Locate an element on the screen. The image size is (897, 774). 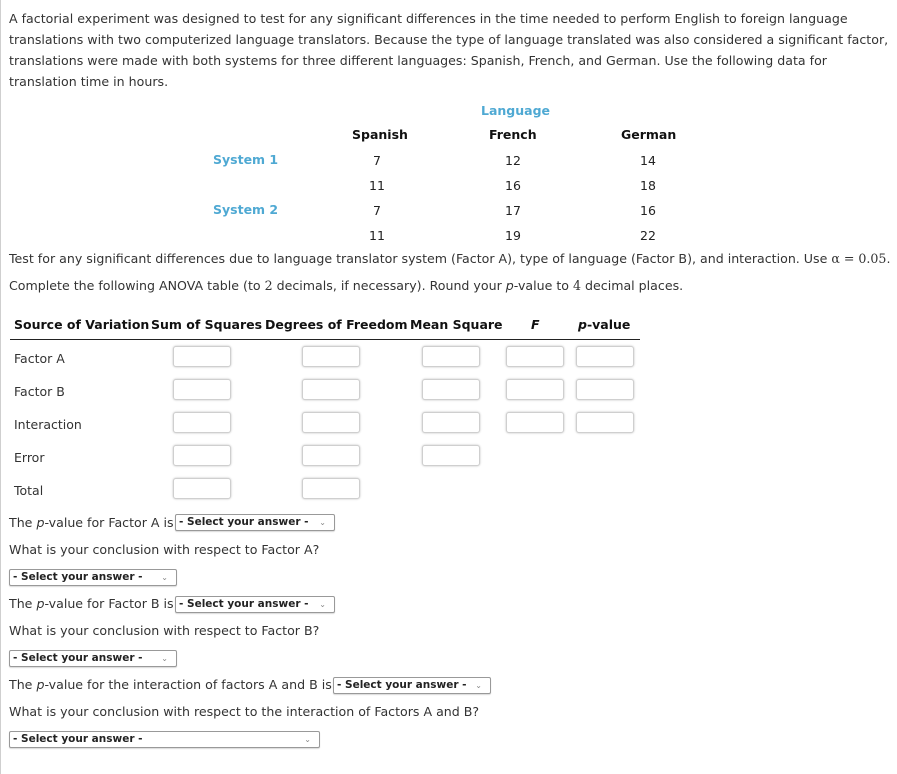
row-label-factor-b: Factor B is located at coordinates (39, 391).